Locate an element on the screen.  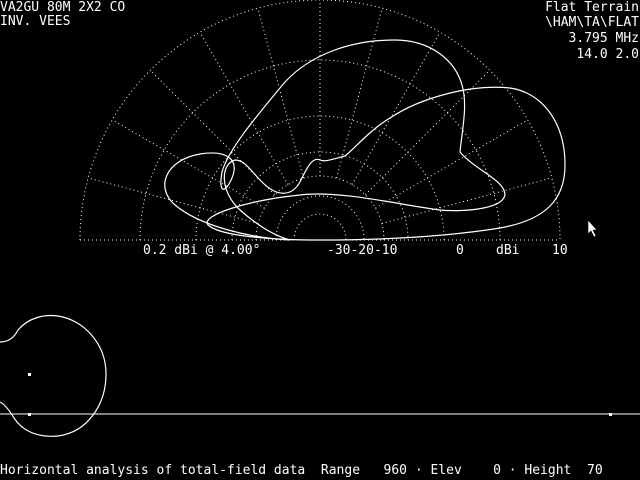
peak-gain-label: 0.2 dBi @ 4.00° is located at coordinates (202, 250).